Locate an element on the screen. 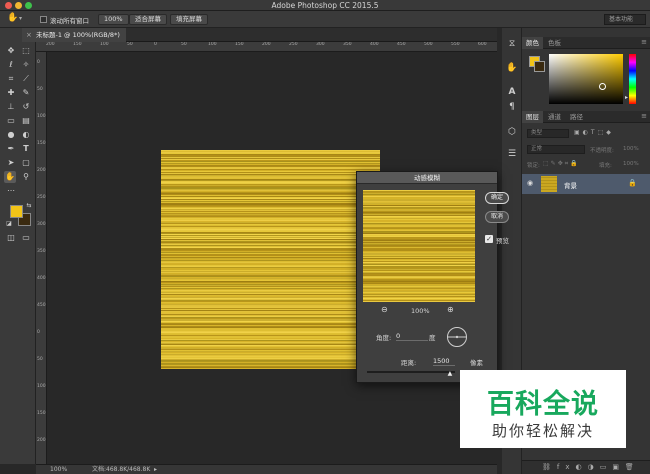  zoom-out-icon: ⊖ is located at coordinates (384, 309).